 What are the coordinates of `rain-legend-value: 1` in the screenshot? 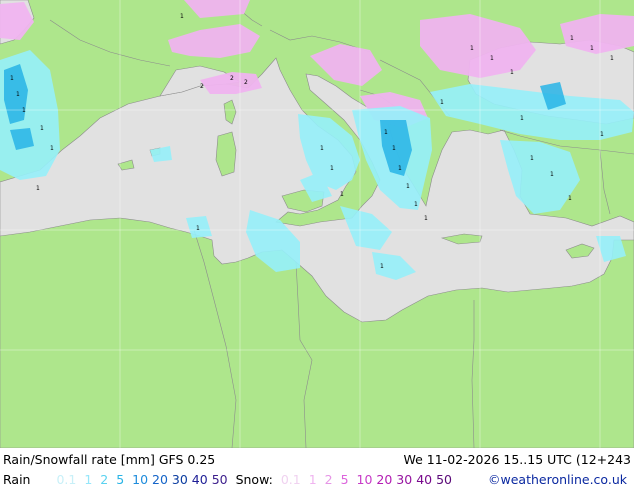 It's located at (88, 479).